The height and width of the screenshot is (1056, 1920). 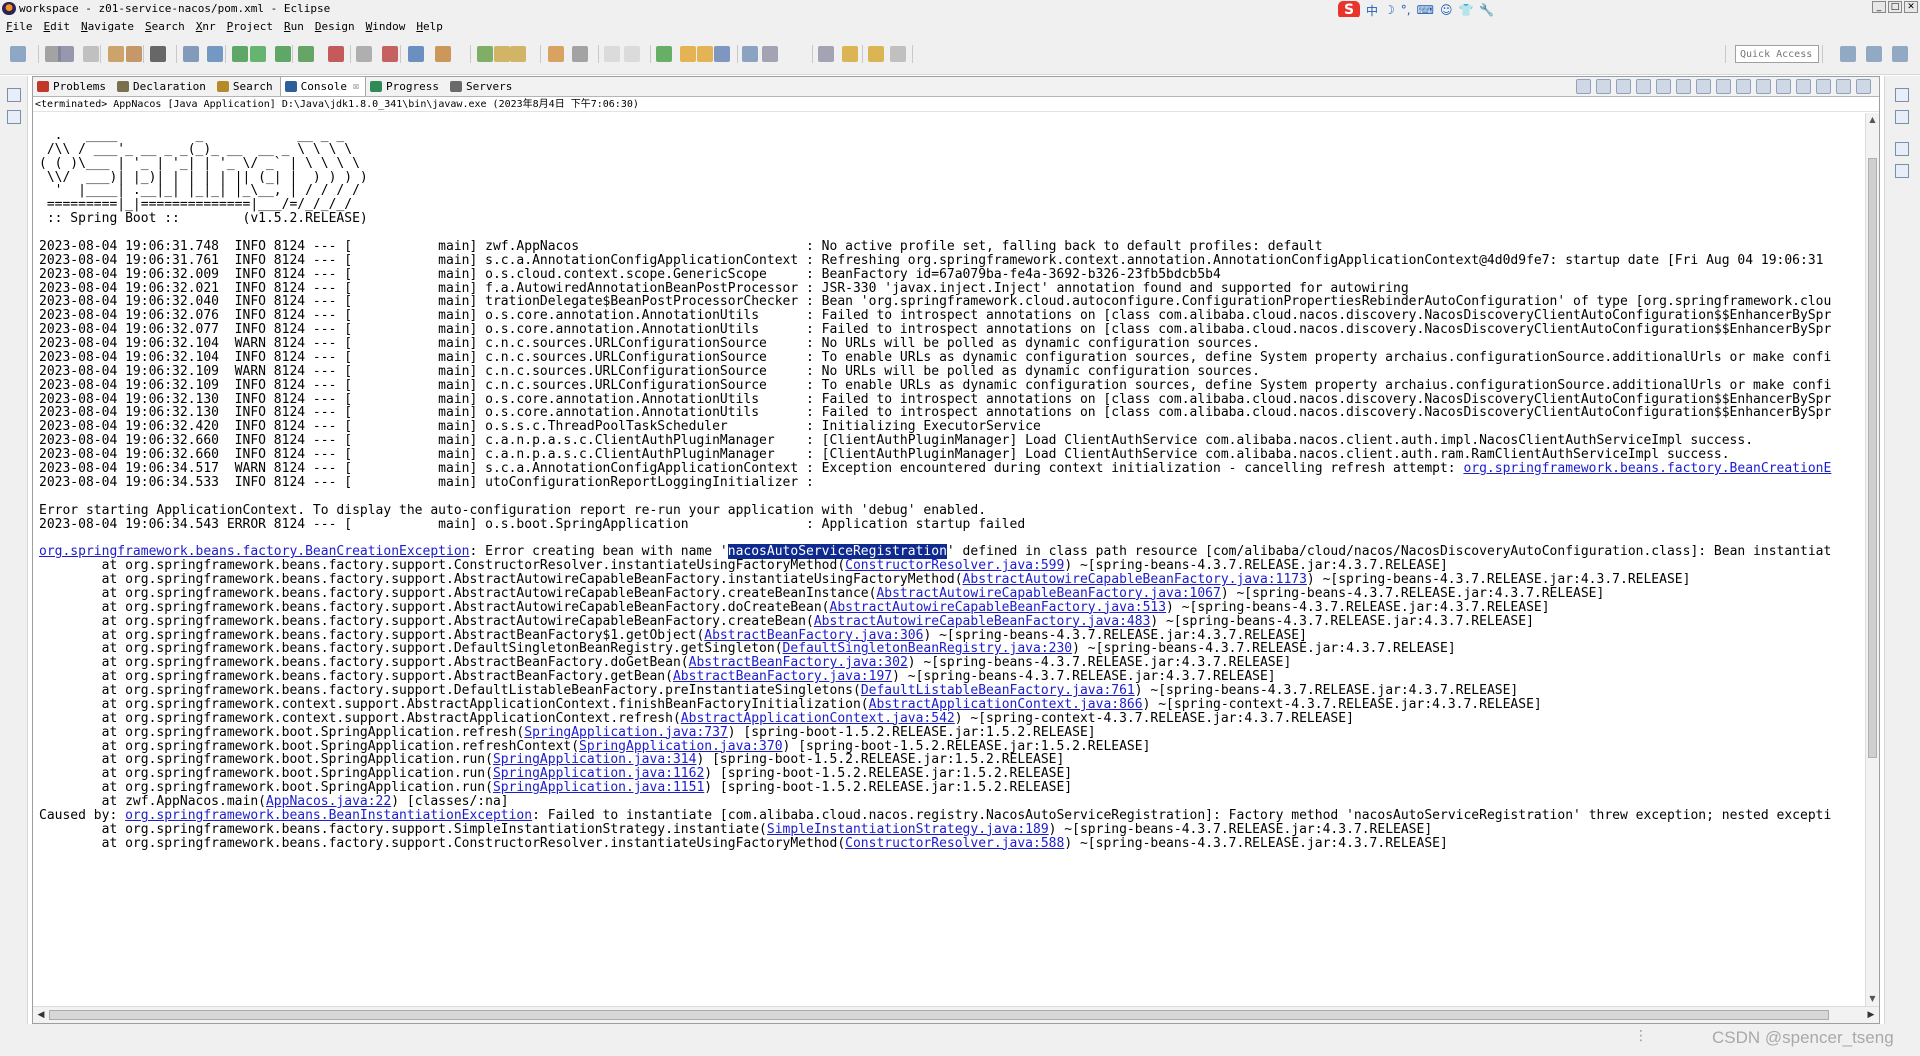 I want to click on stacktrace-link: ConstructorResolver.java:588, so click(x=954, y=843).